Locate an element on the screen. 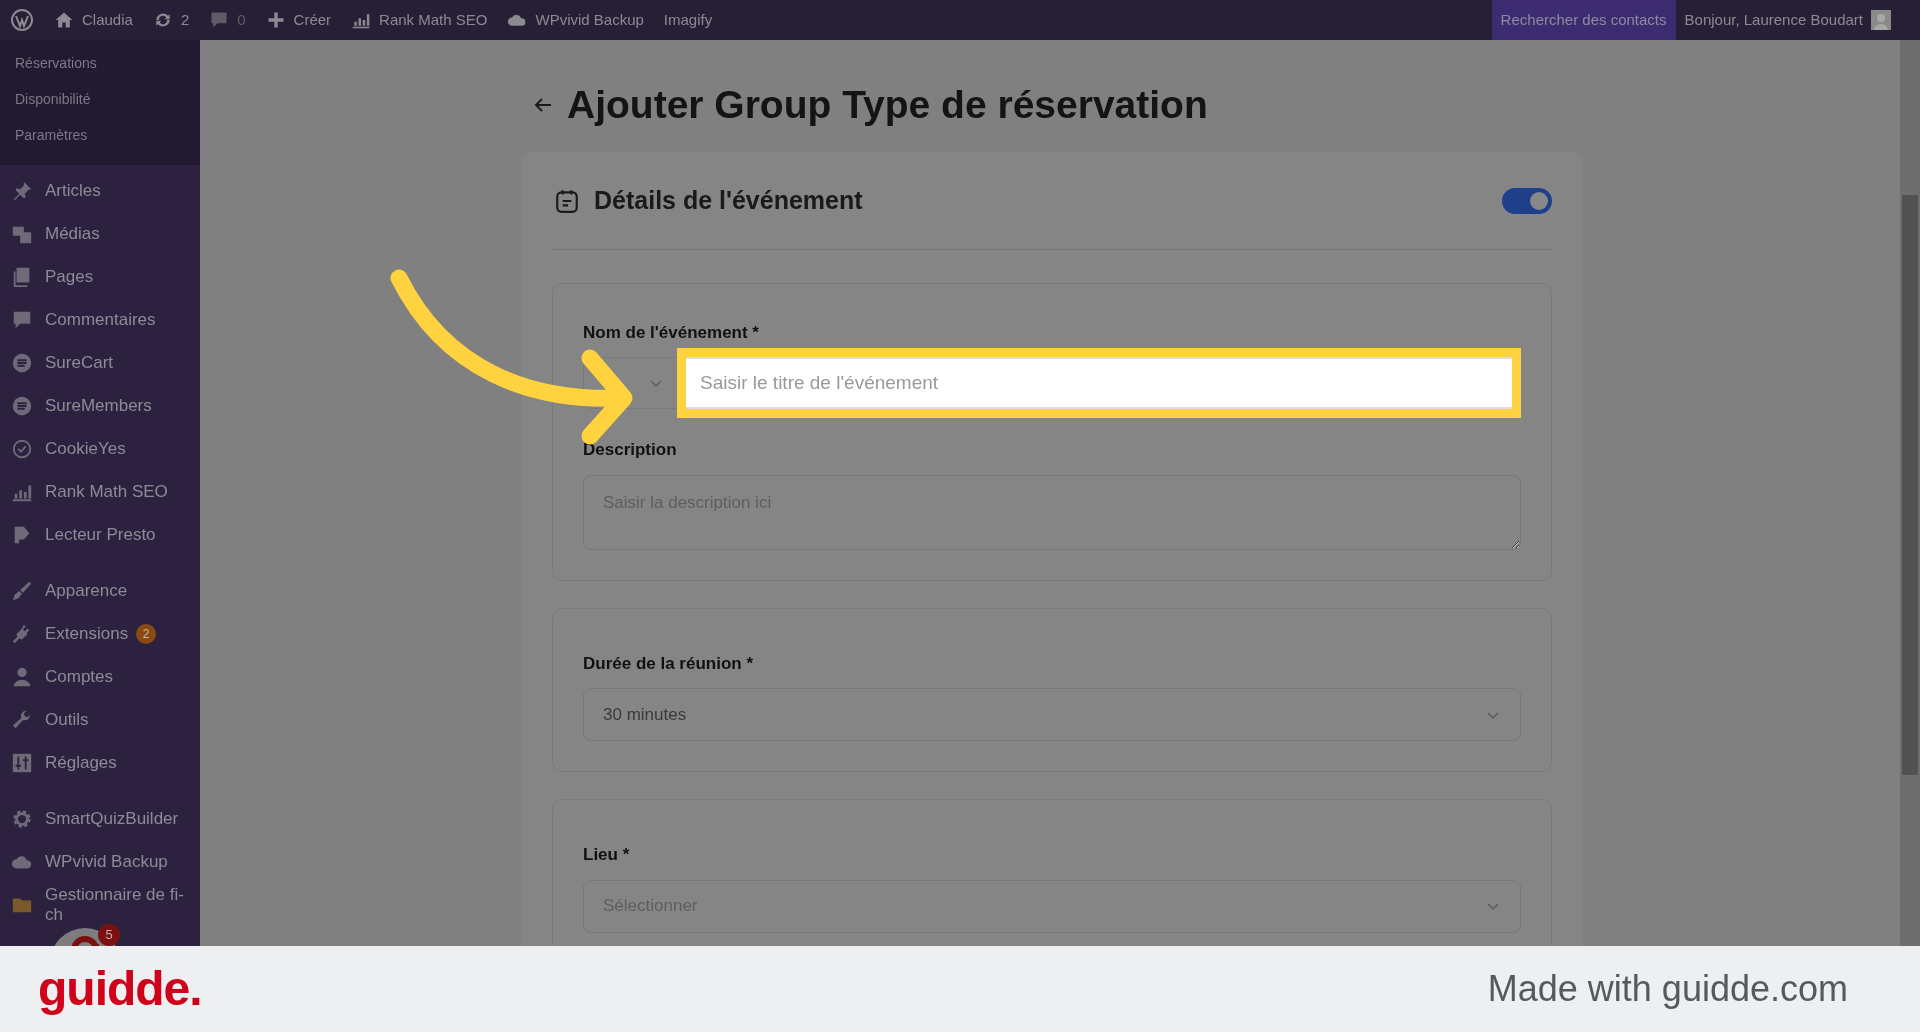 Image resolution: width=1920 pixels, height=1032 pixels. sidebar-item: SmartQuizBuilder is located at coordinates (100, 818).